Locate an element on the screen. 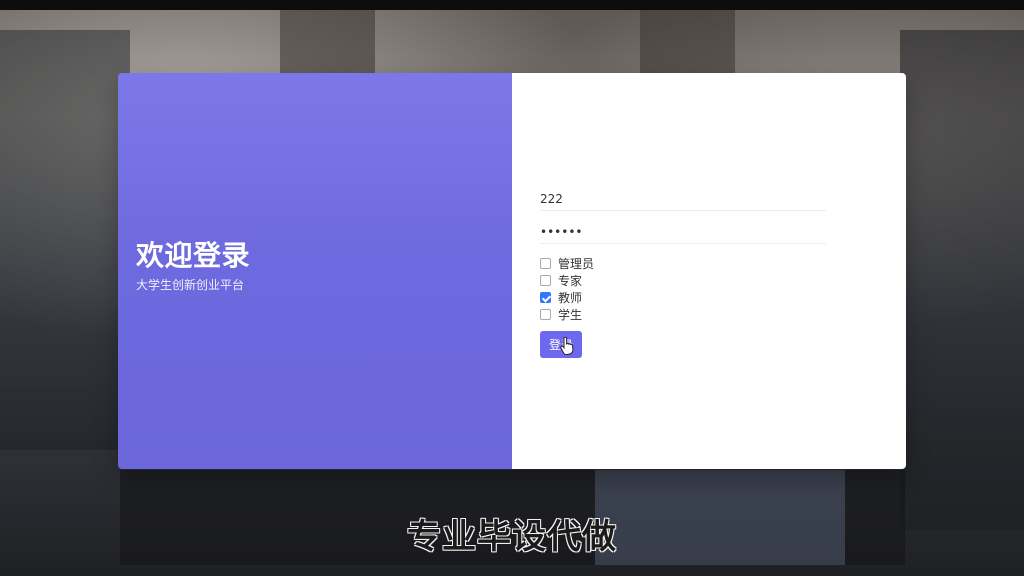  video-top-bar is located at coordinates (512, 5).